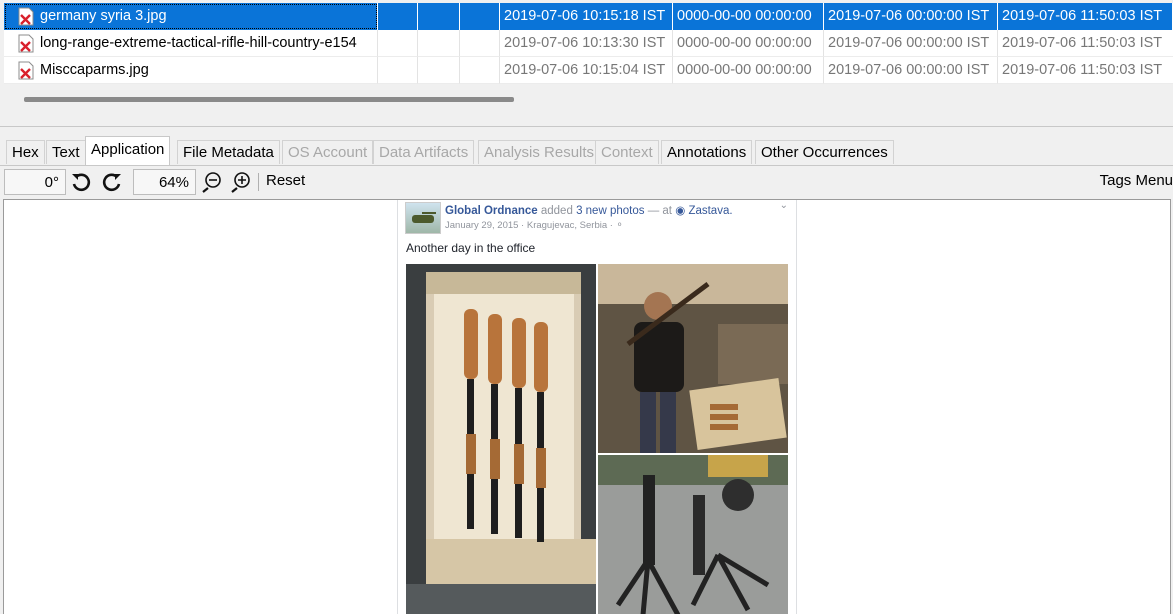  I want to click on created-time-cell: 2019-07-06 10:13:30 IST, so click(586, 43).